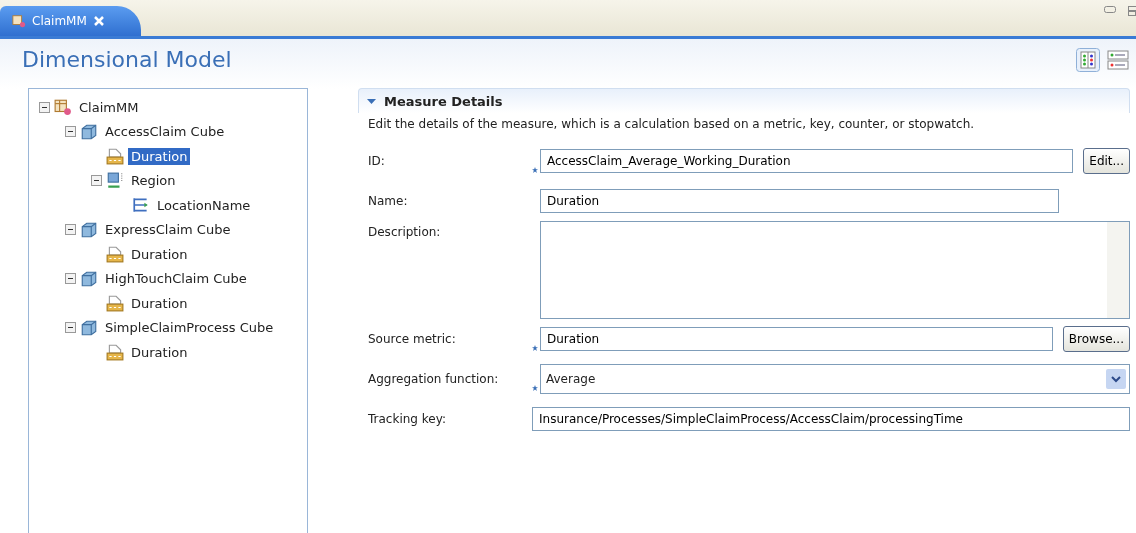  What do you see at coordinates (70, 21) in the screenshot?
I see `editor-tab: ClaimMM` at bounding box center [70, 21].